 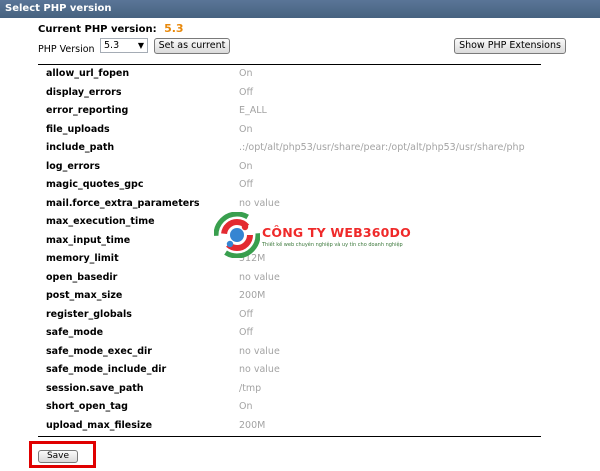 I want to click on setting-row: safe_mode_include_dir no value, so click(x=289, y=370).